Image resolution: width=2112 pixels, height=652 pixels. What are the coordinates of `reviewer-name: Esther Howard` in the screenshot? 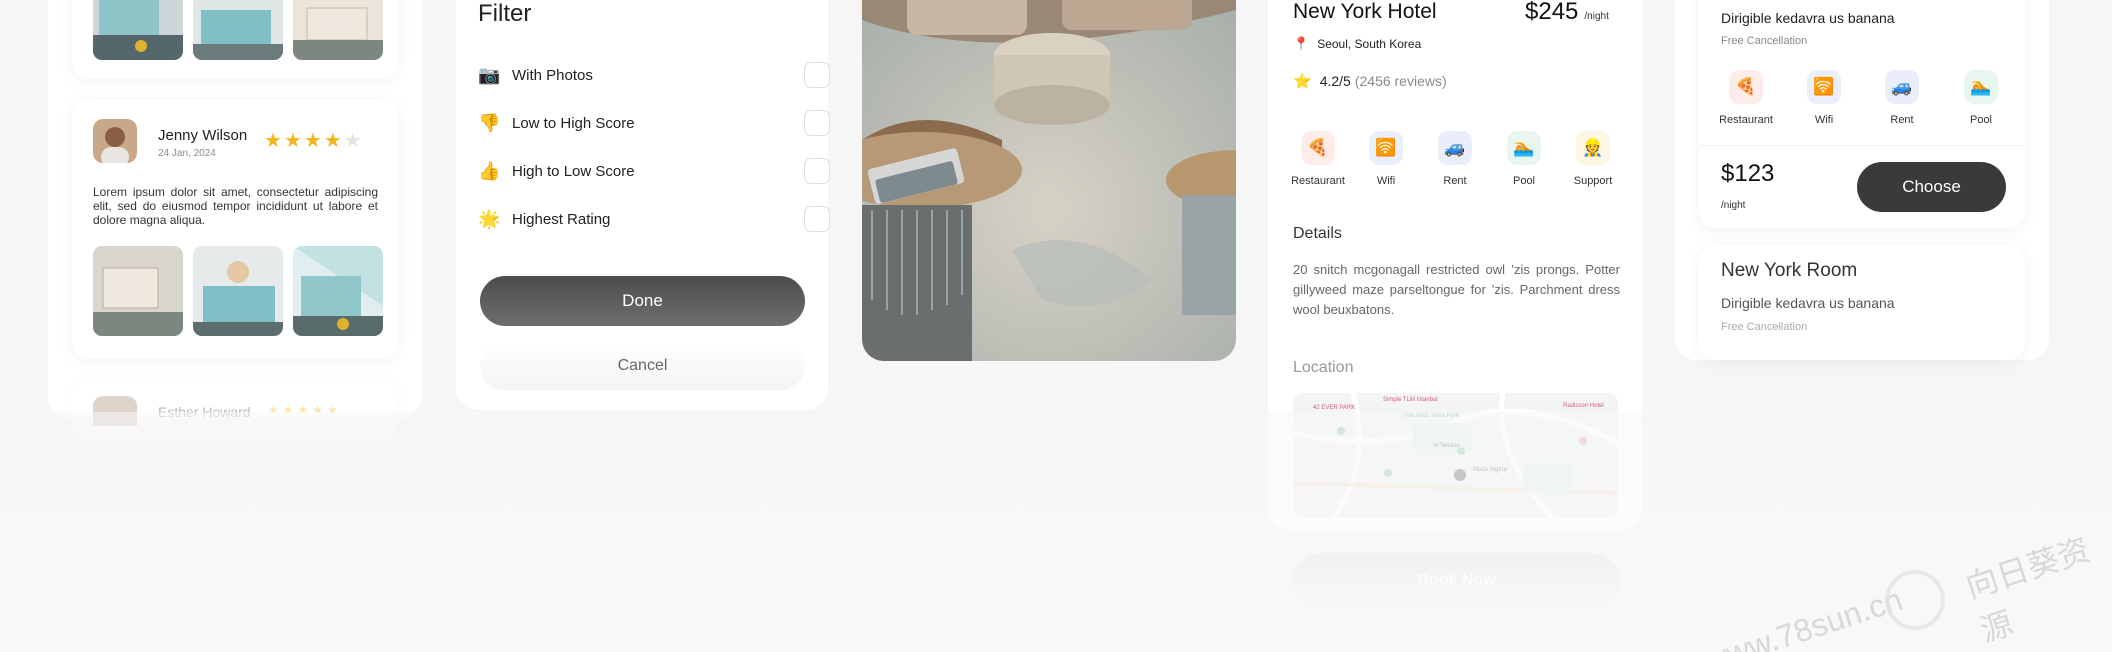 It's located at (204, 412).